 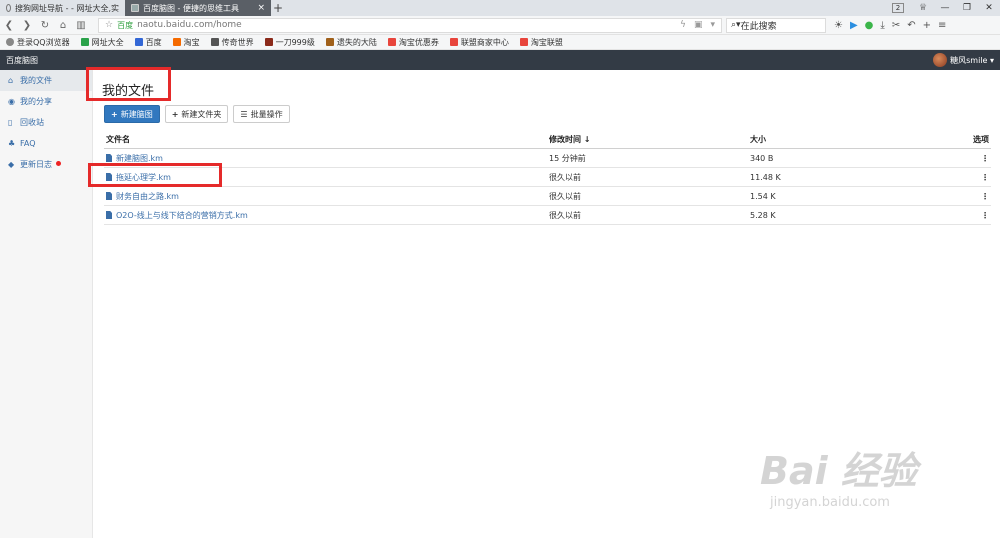 What do you see at coordinates (990, 60) in the screenshot?
I see `caret-down-icon: ▾` at bounding box center [990, 60].